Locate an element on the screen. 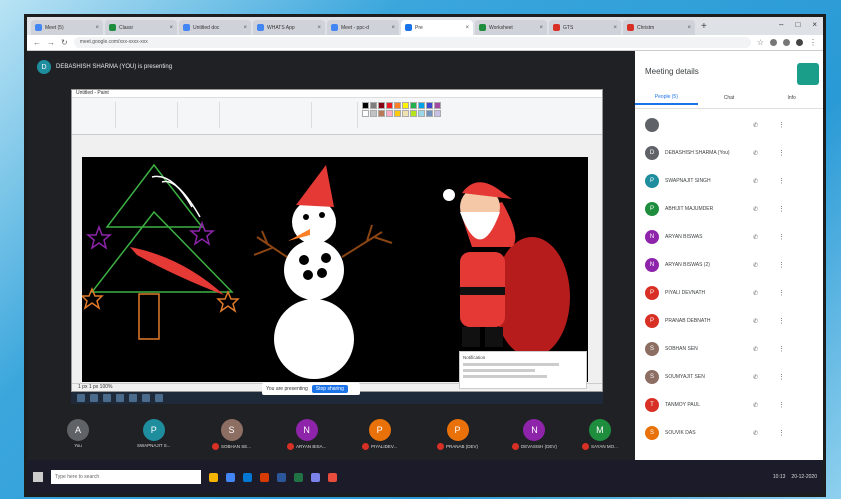 Image resolution: width=841 pixels, height=499 pixels. forward-icon: → is located at coordinates (51, 42).